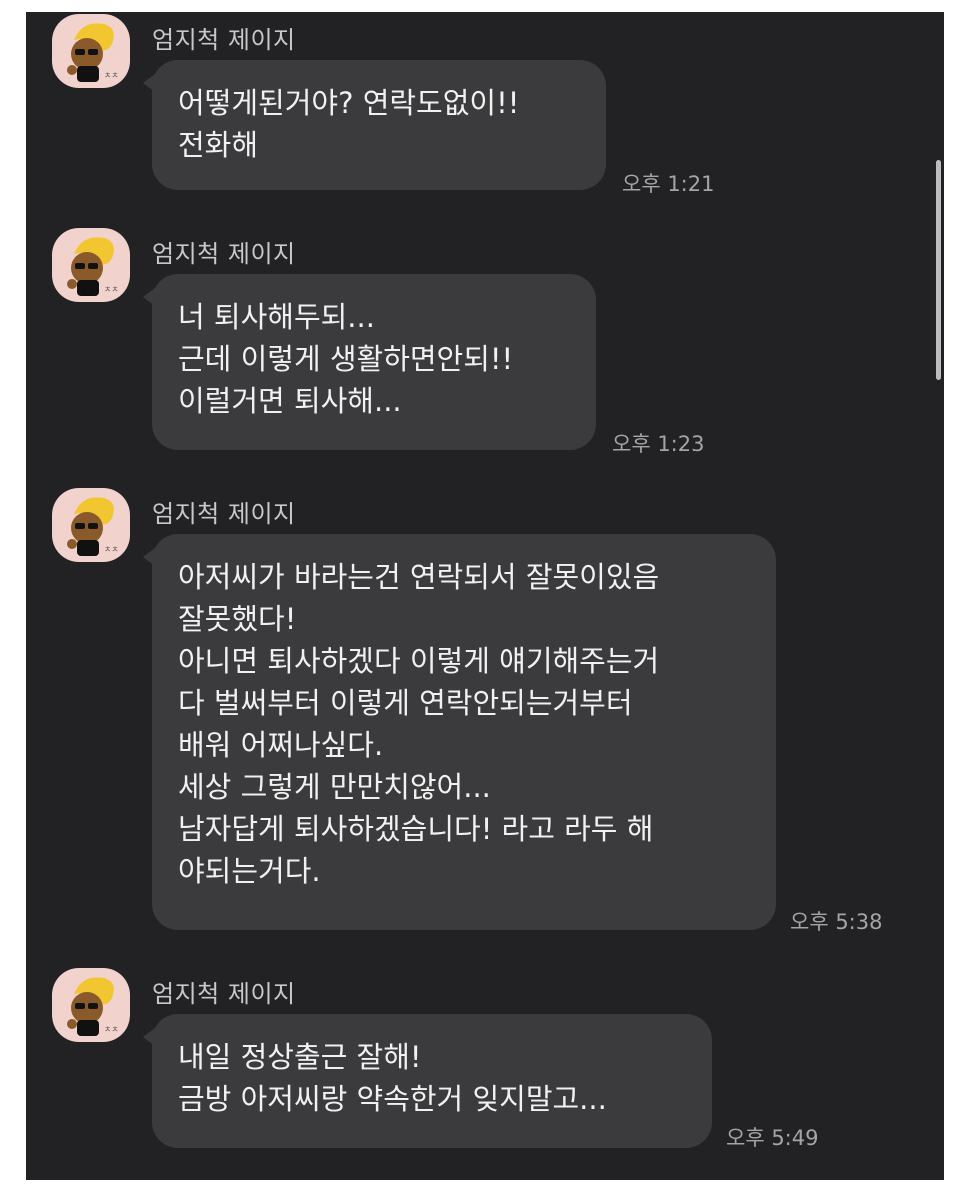 The image size is (970, 1200). What do you see at coordinates (237, 619) in the screenshot?
I see `message-text: 잘못했다!` at bounding box center [237, 619].